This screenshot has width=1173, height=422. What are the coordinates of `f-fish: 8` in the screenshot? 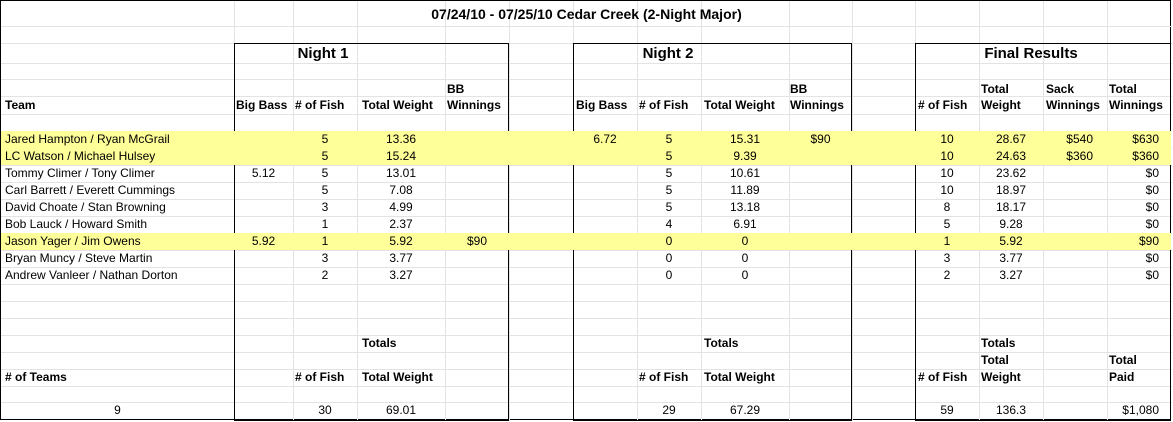 It's located at (947, 207).